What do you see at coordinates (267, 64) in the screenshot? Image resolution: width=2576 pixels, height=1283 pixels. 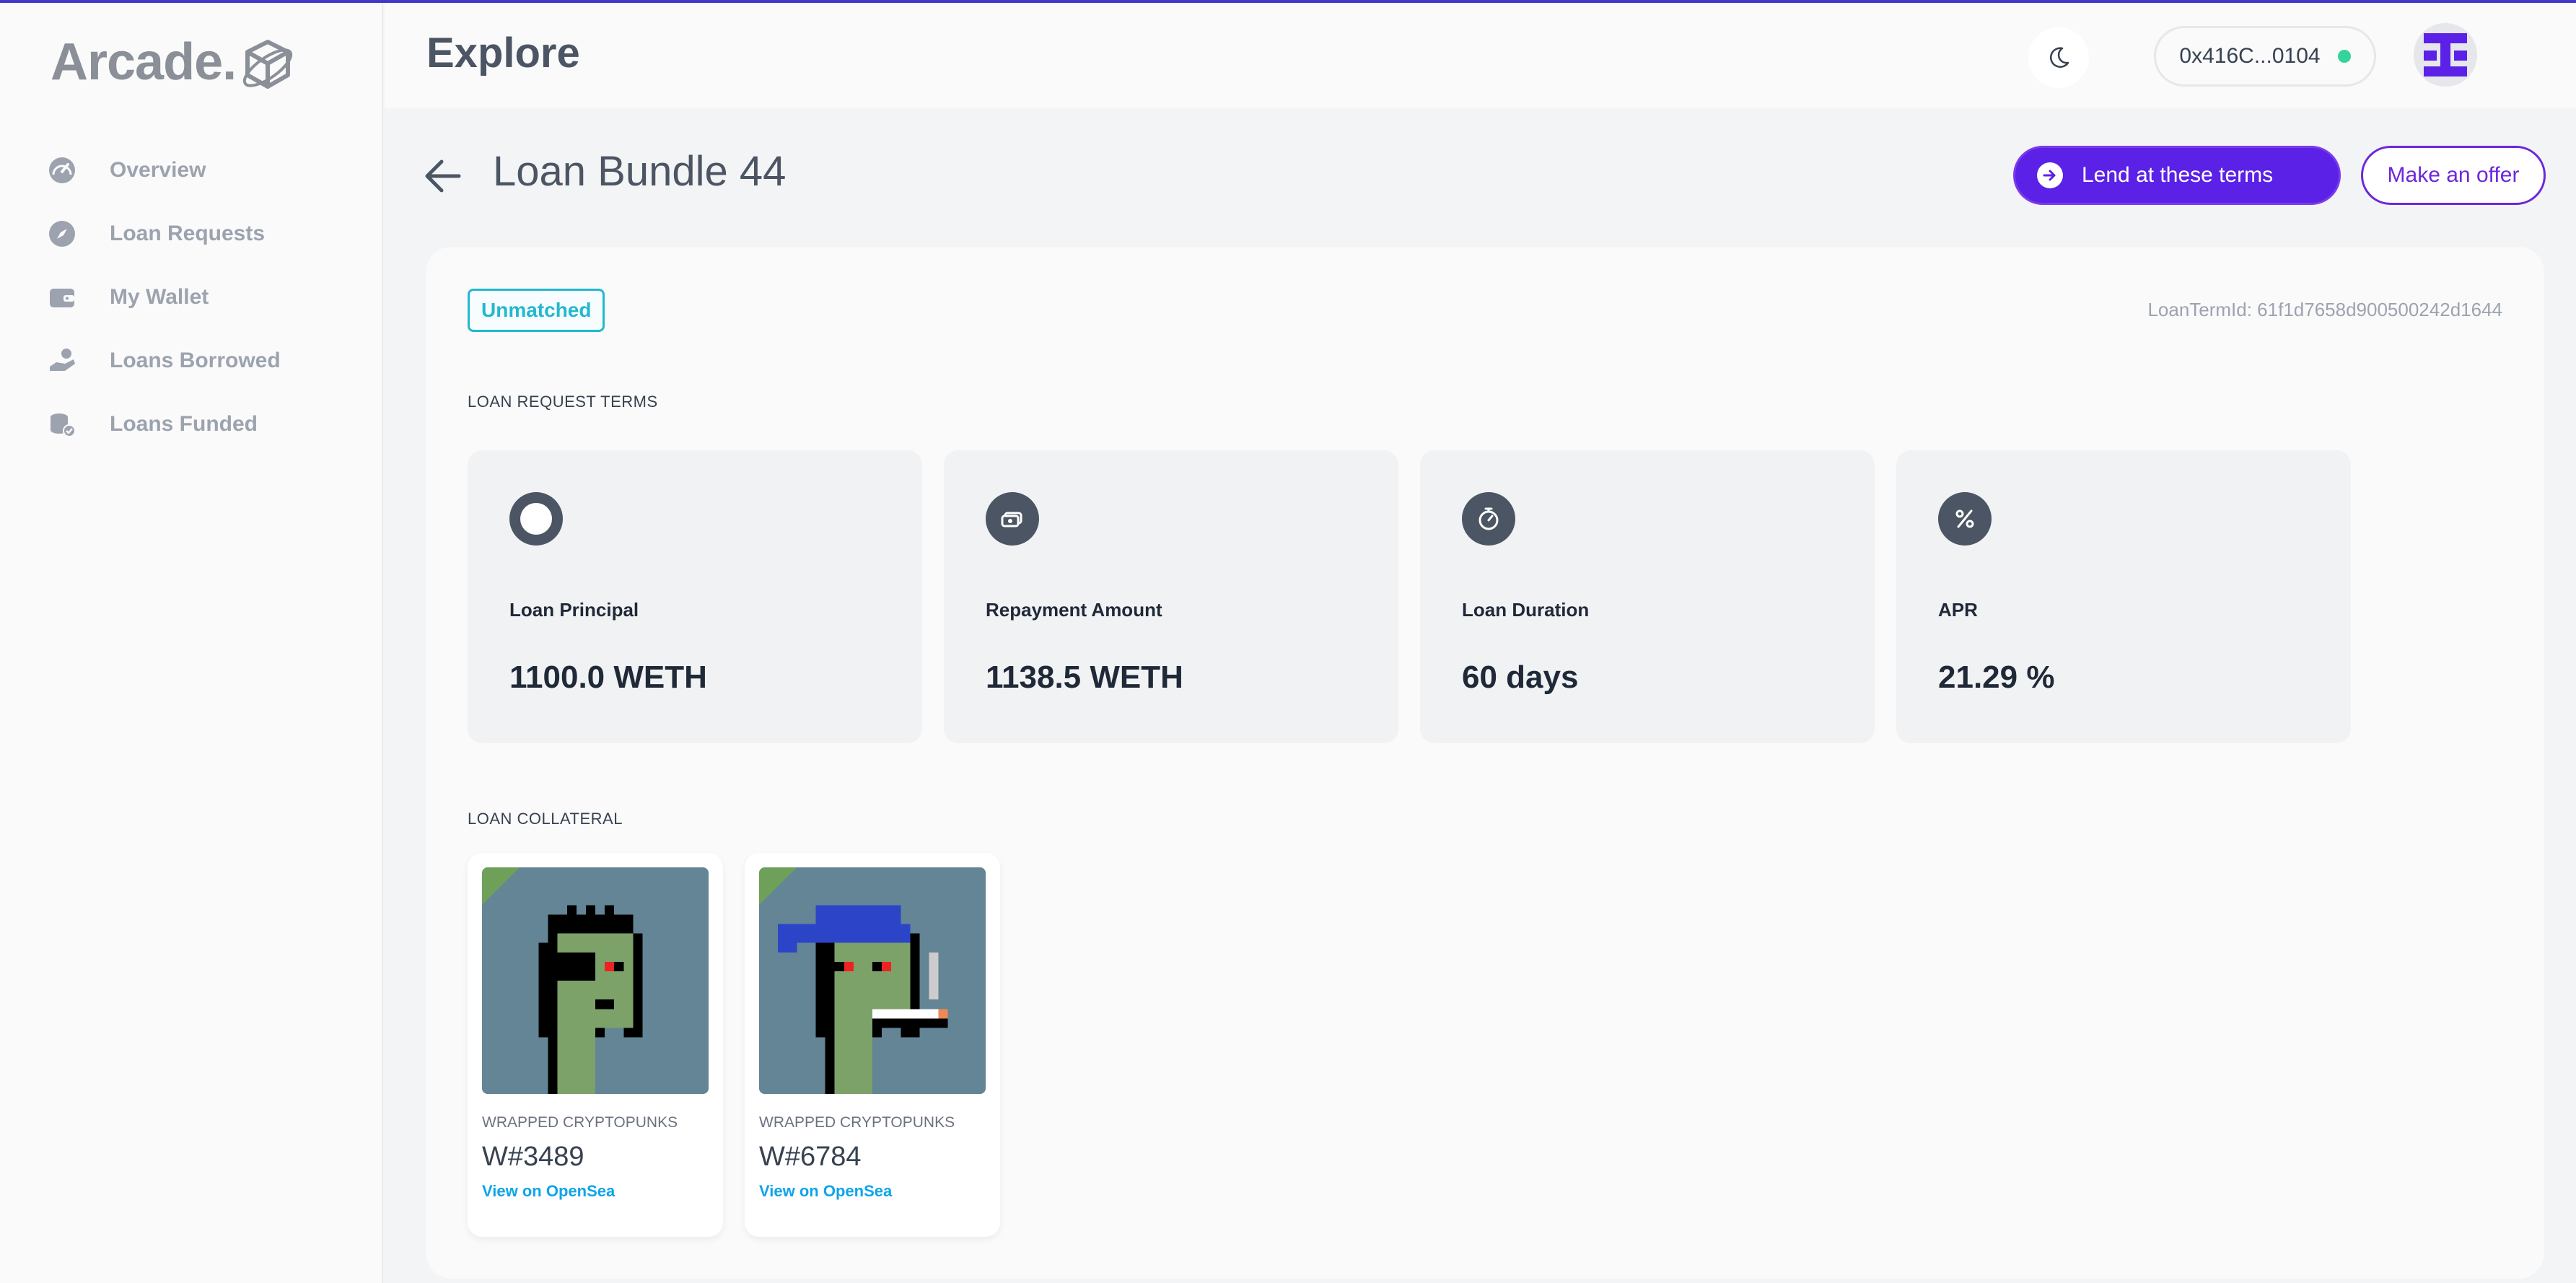 I see `cube-logo-icon` at bounding box center [267, 64].